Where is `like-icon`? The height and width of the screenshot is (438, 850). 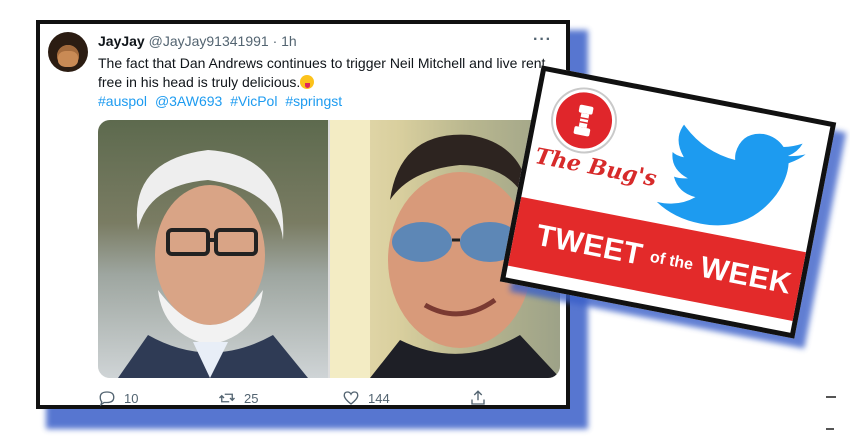 like-icon is located at coordinates (351, 398).